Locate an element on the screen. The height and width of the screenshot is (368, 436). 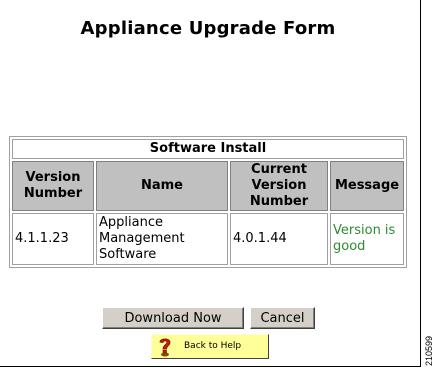
back-to-help-label: Back to Help is located at coordinates (213, 346).